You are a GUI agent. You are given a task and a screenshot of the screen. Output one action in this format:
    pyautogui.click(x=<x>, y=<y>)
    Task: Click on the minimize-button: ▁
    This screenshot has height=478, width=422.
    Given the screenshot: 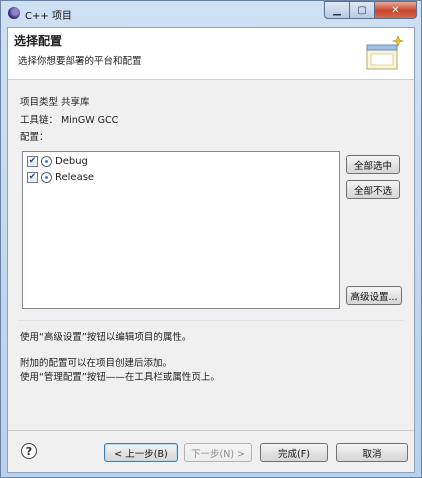 What is the action you would take?
    pyautogui.click(x=336, y=10)
    